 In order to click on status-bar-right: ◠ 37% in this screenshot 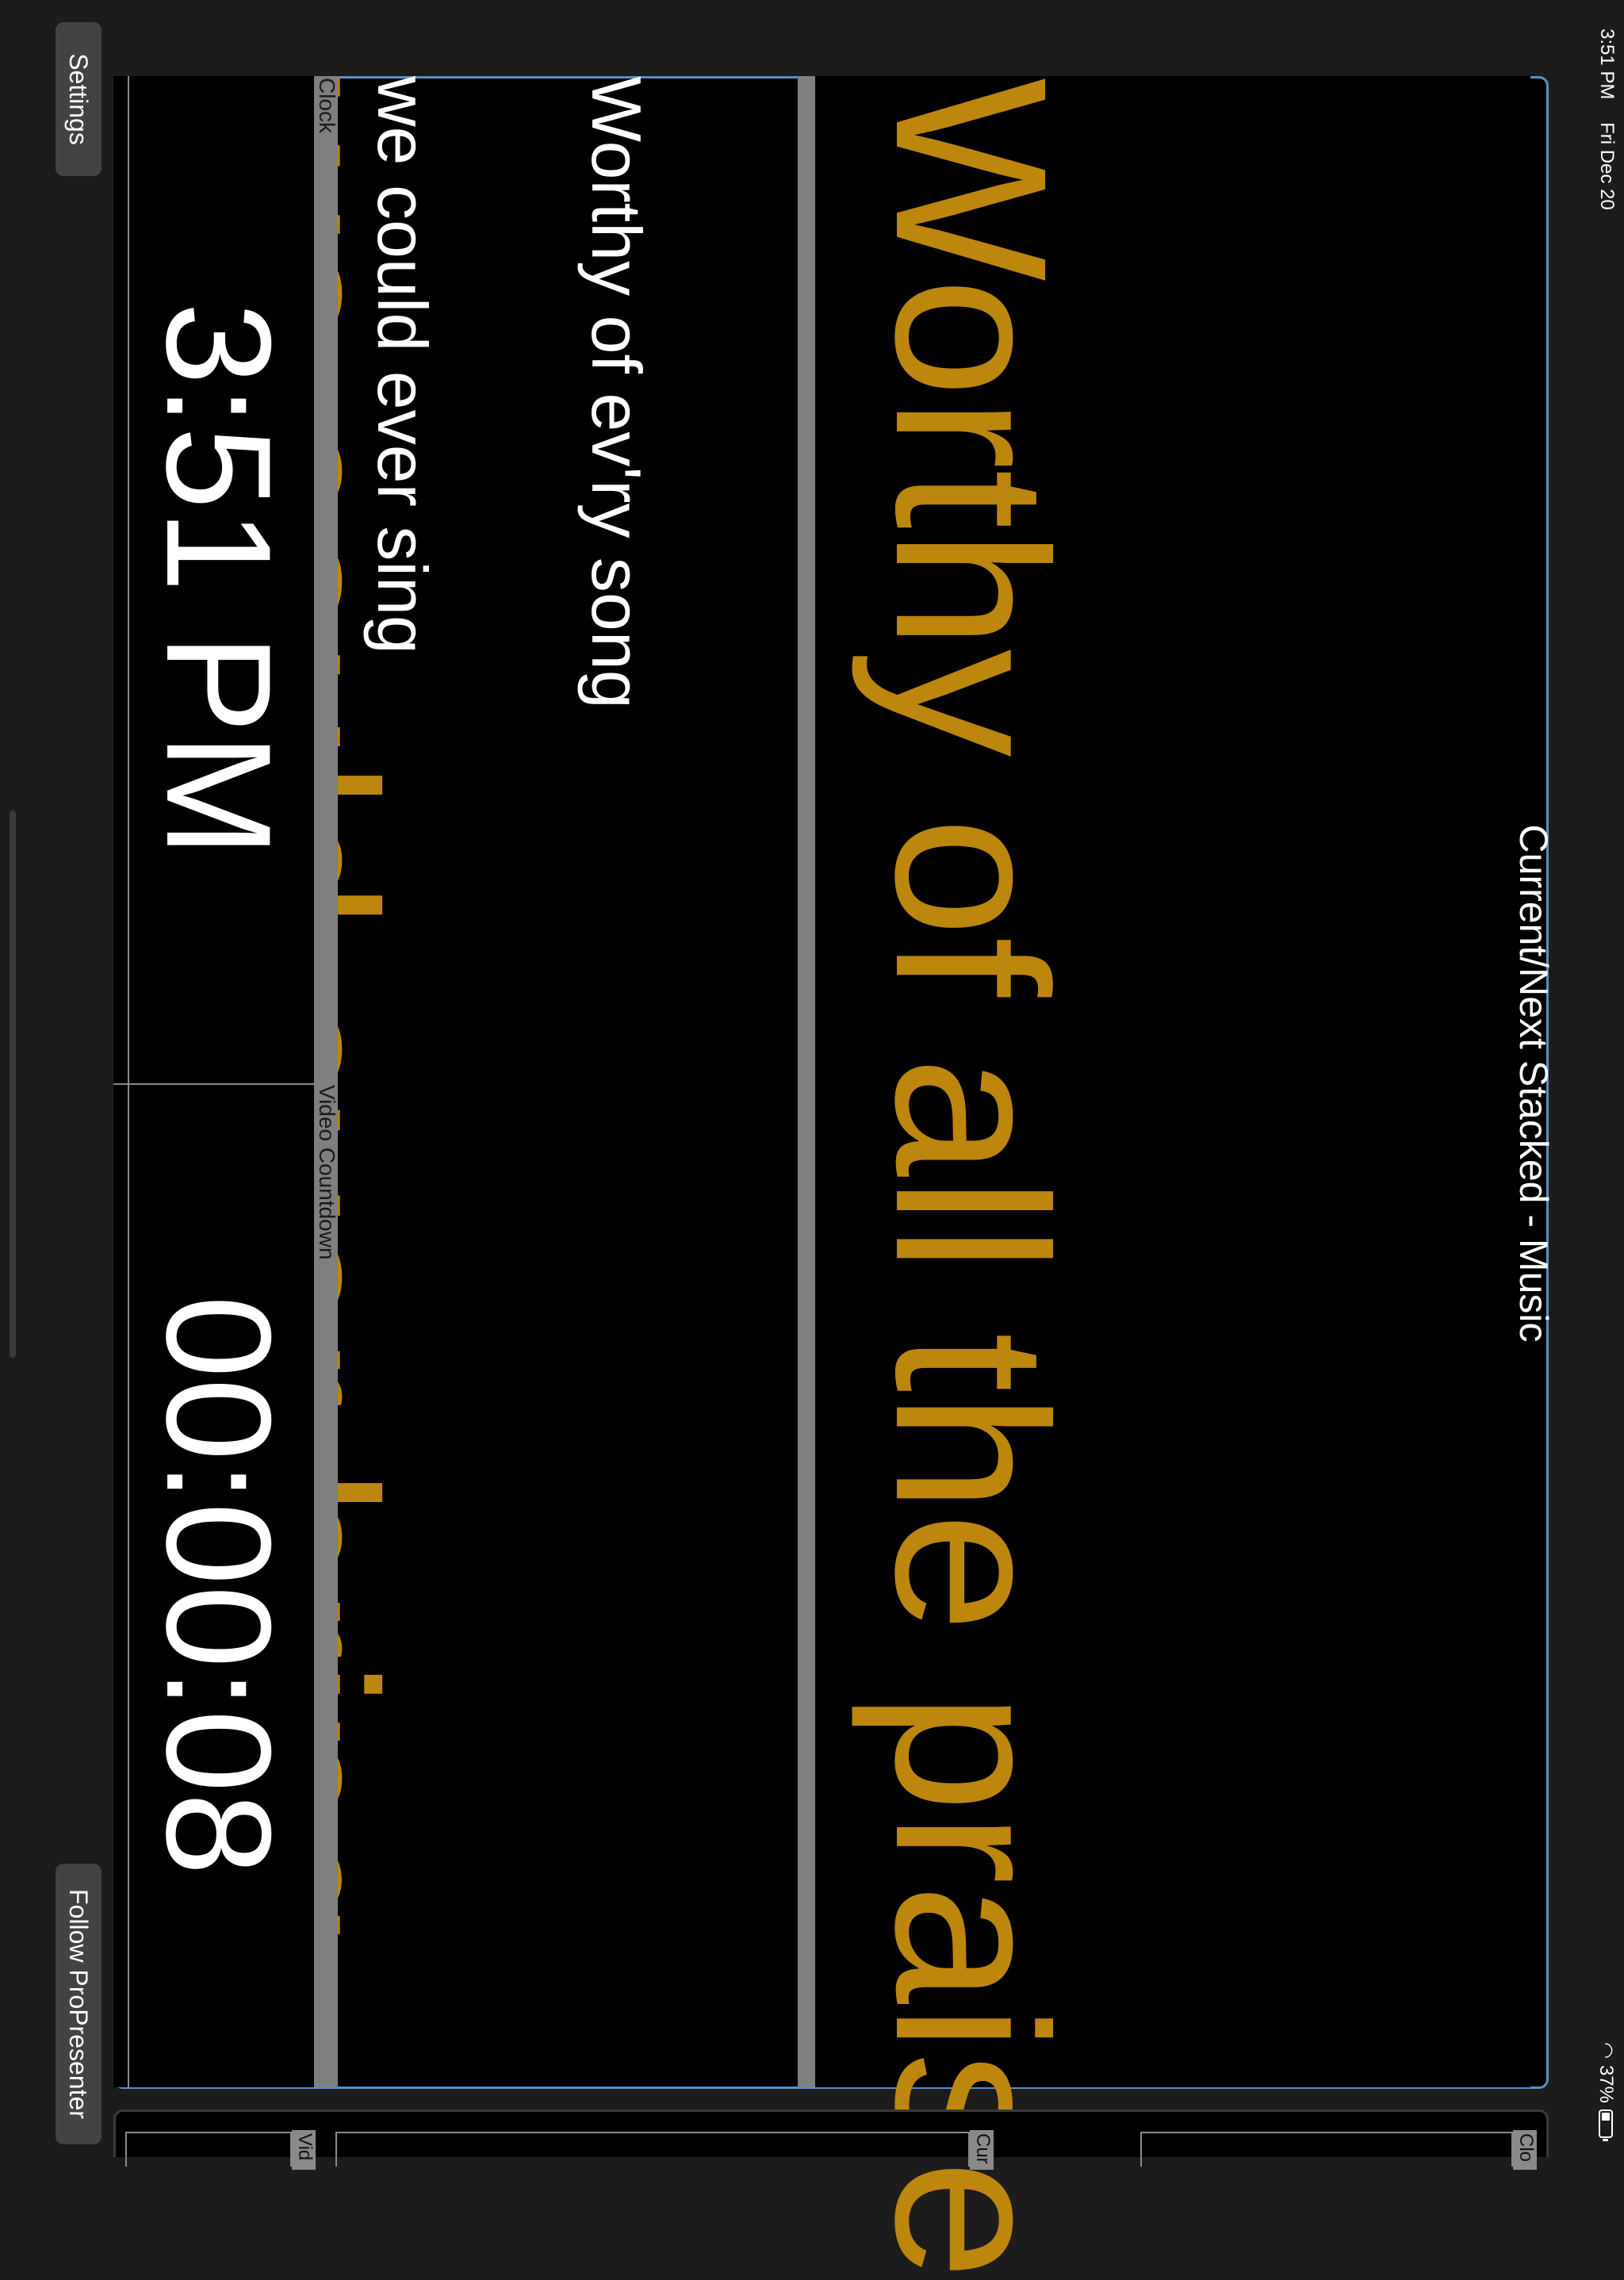, I will do `click(1606, 2090)`.